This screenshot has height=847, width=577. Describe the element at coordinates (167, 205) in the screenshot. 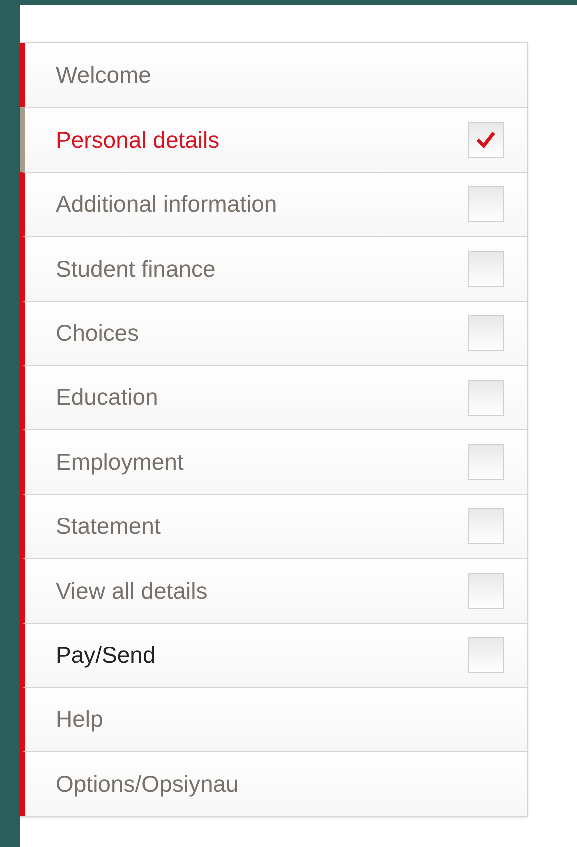

I see `menu-item-label: Additional information` at that location.